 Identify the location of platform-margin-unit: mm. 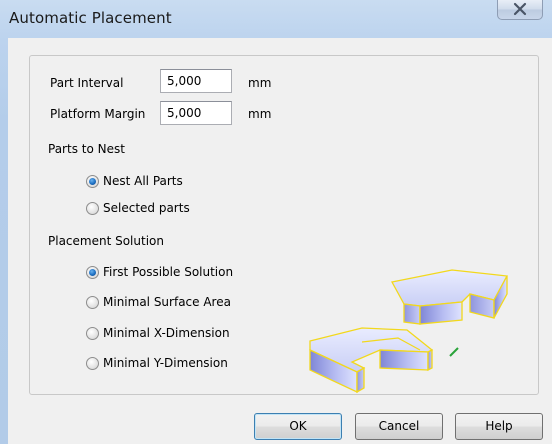
(260, 114).